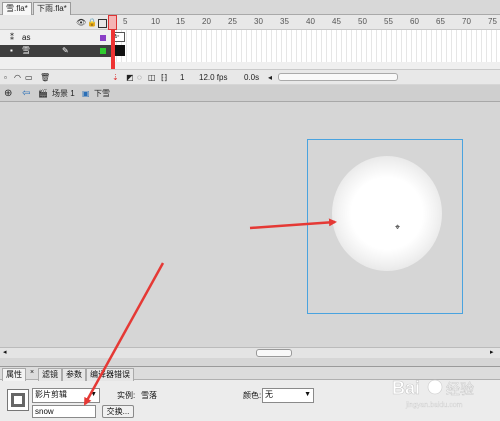  Describe the element at coordinates (102, 23) in the screenshot. I see `outline-icon` at that location.